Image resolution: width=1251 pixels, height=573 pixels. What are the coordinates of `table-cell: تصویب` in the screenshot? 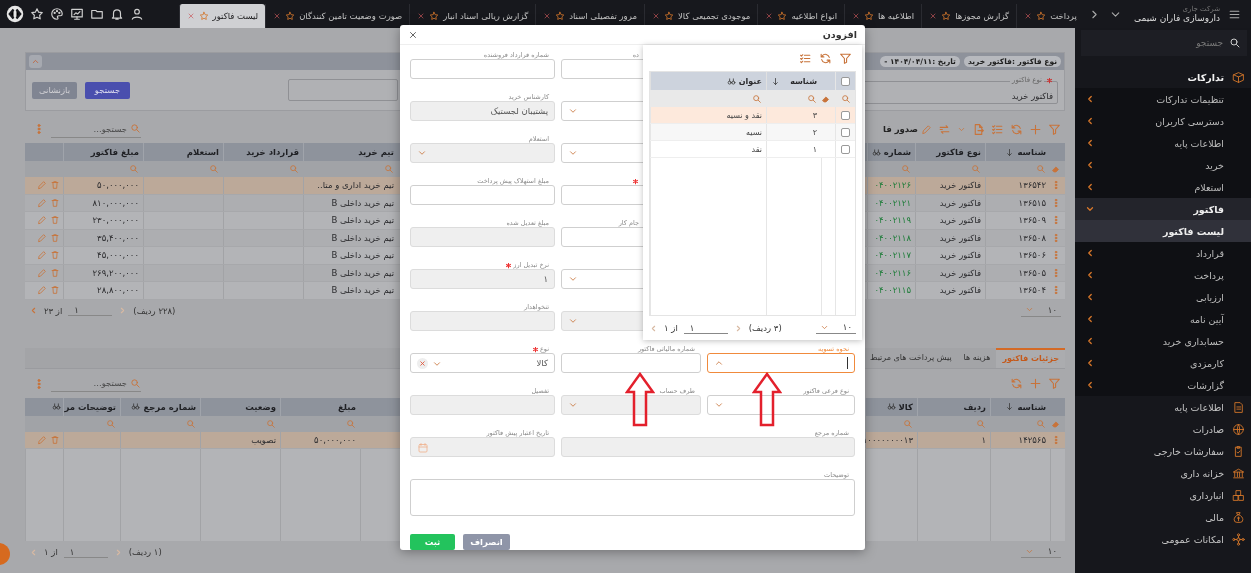 It's located at (240, 439).